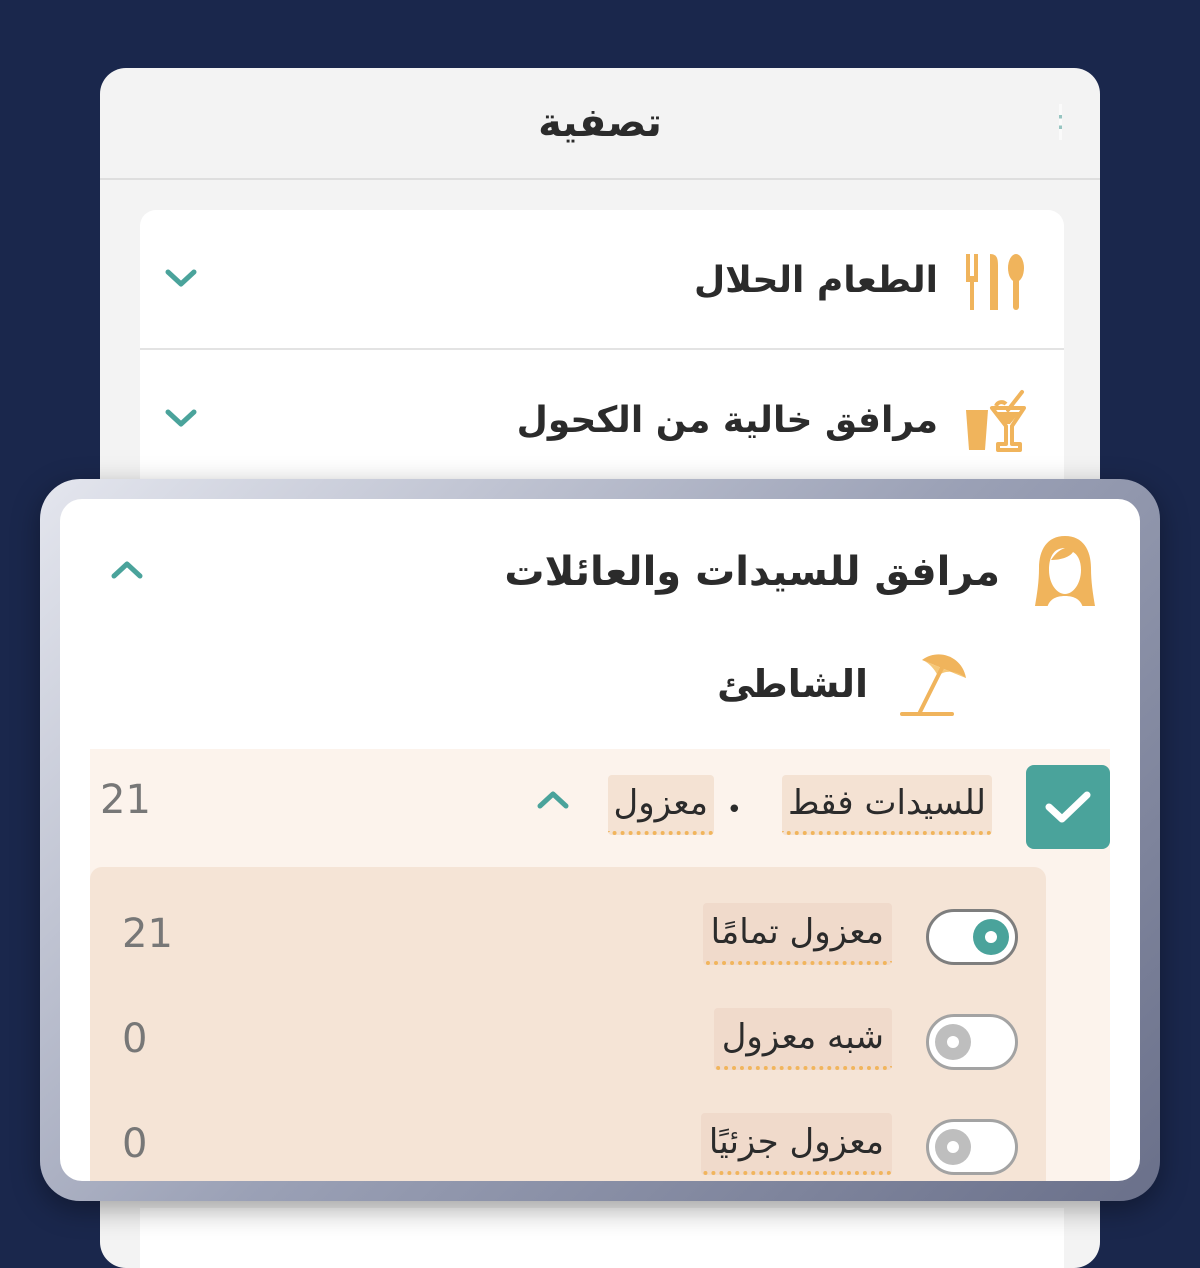 This screenshot has height=1268, width=1200. I want to click on subcategory-beach: الشاطئ, so click(843, 684).